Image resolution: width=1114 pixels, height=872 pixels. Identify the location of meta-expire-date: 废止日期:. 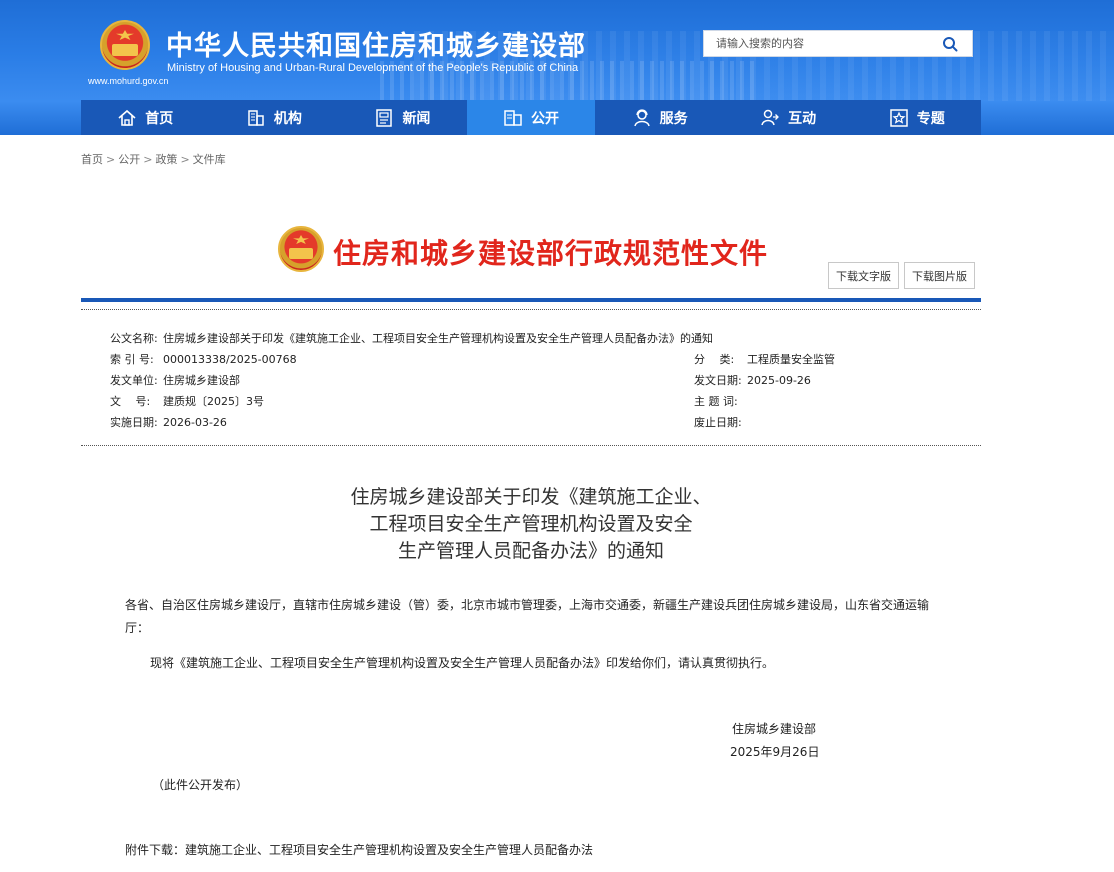
(720, 422).